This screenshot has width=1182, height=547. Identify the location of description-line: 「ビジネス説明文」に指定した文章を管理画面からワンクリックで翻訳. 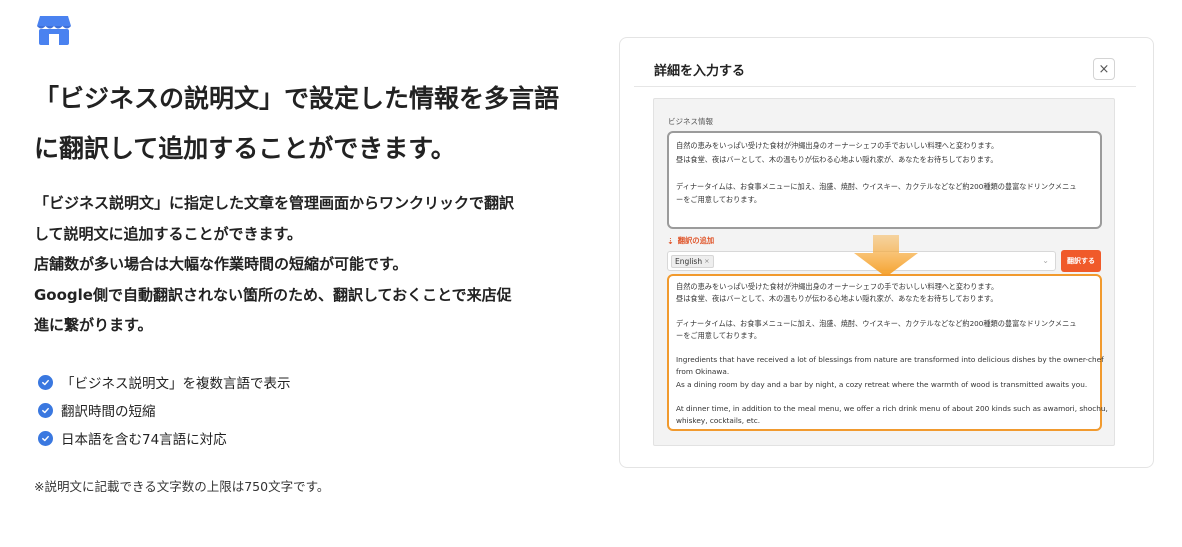
(274, 203).